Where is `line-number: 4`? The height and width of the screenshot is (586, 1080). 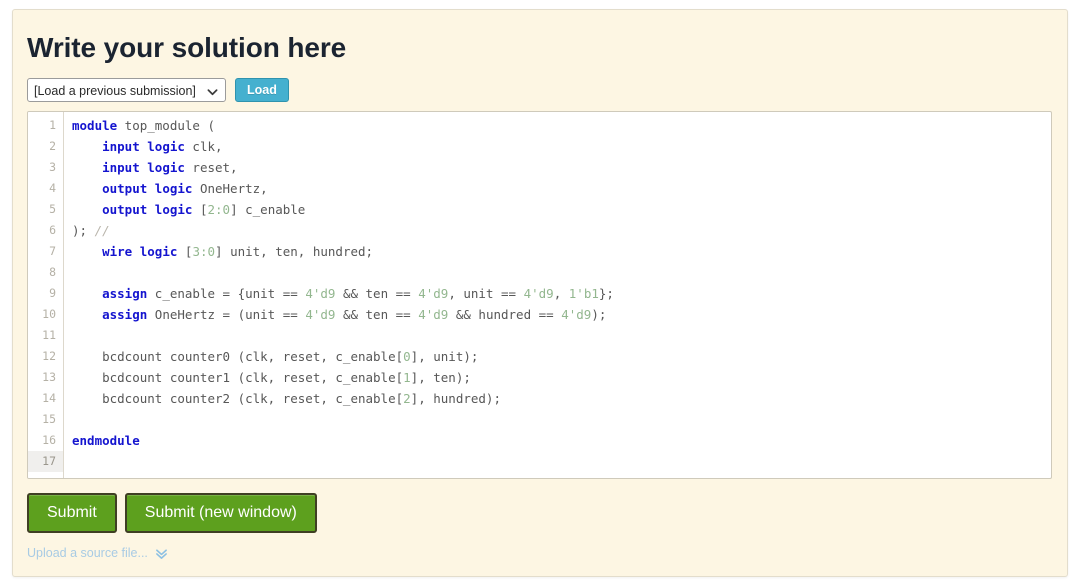
line-number: 4 is located at coordinates (52, 188).